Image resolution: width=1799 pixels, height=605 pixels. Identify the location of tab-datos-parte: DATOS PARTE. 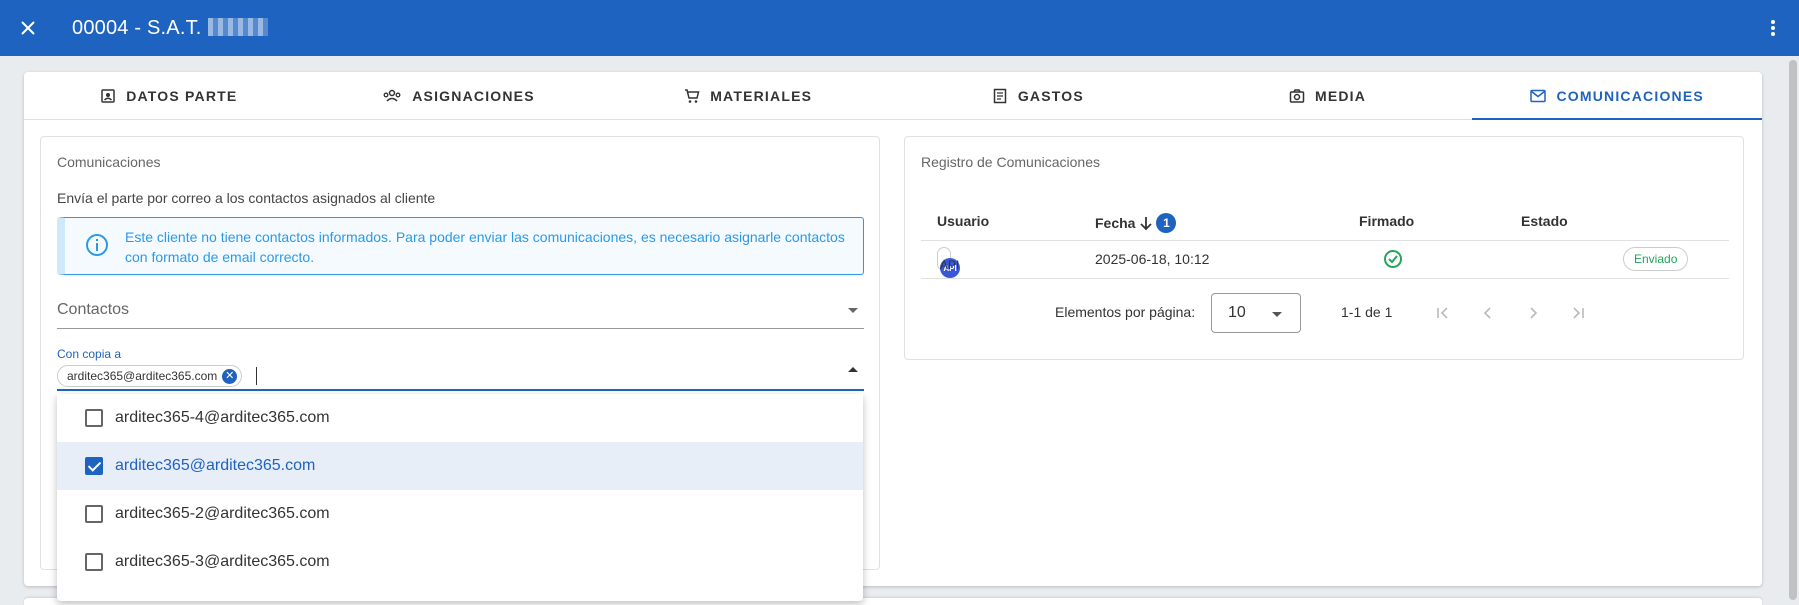
(169, 95).